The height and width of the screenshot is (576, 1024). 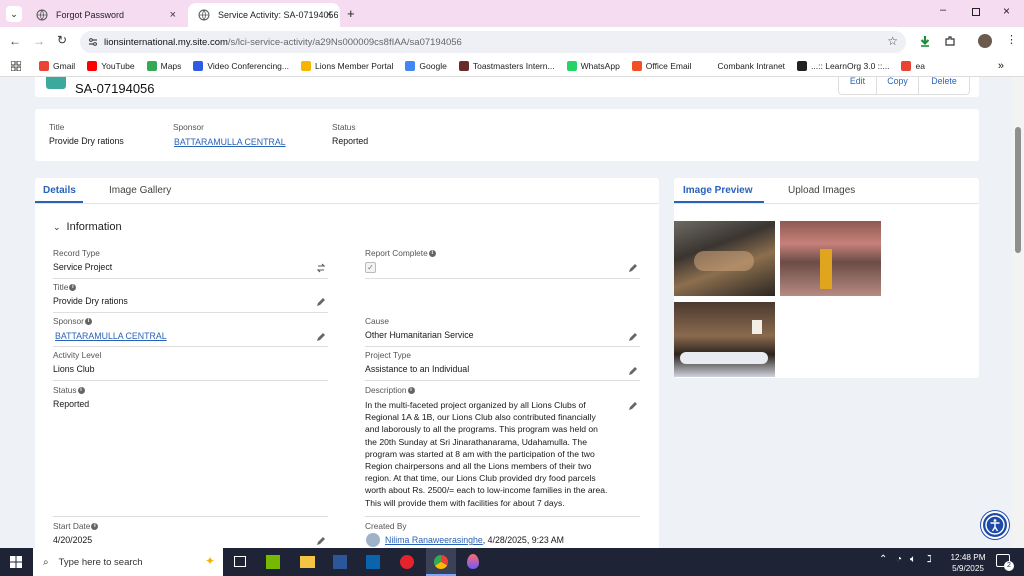 I want to click on notifications-button: 2, so click(x=1005, y=562).